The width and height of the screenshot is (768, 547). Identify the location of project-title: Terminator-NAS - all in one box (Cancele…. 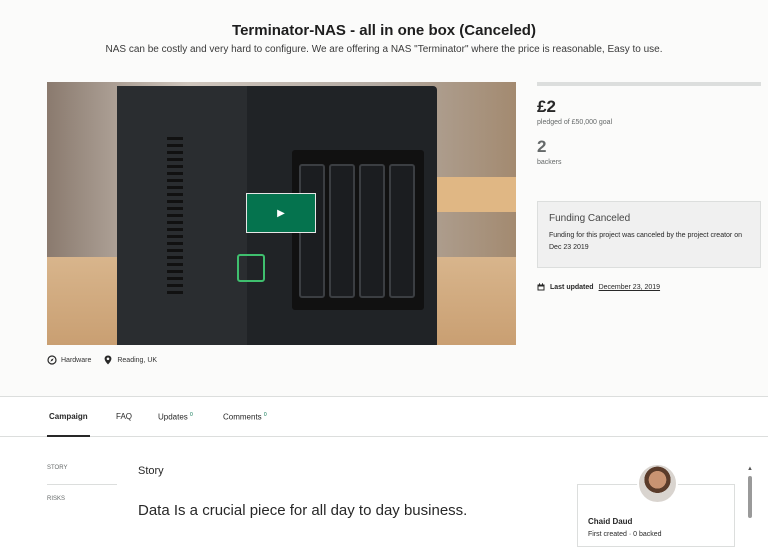
(384, 30).